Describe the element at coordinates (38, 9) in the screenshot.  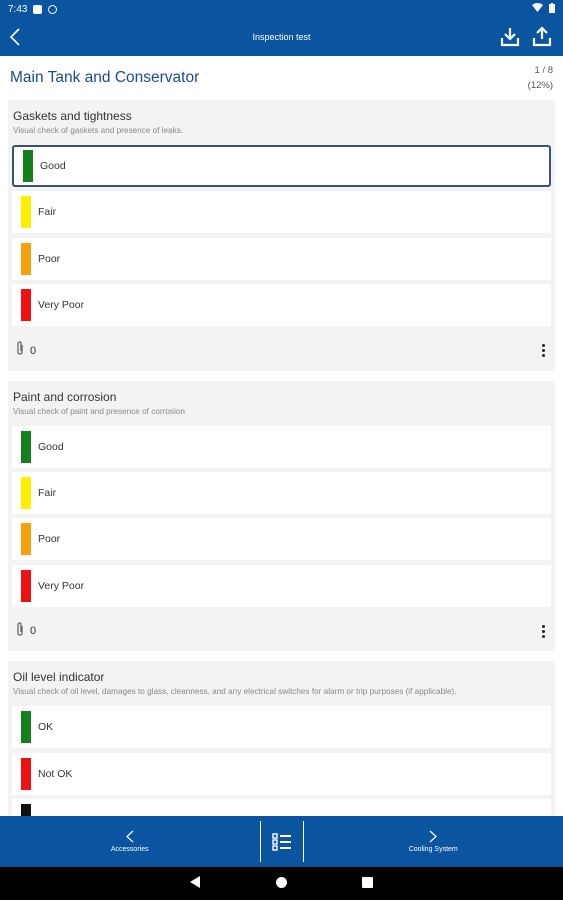
I see `notification-icon` at that location.